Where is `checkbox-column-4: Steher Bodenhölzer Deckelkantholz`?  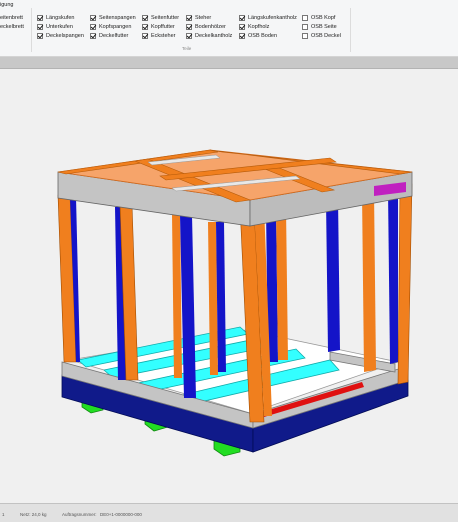 checkbox-column-4: Steher Bodenhölzer Deckelkantholz is located at coordinates (209, 26).